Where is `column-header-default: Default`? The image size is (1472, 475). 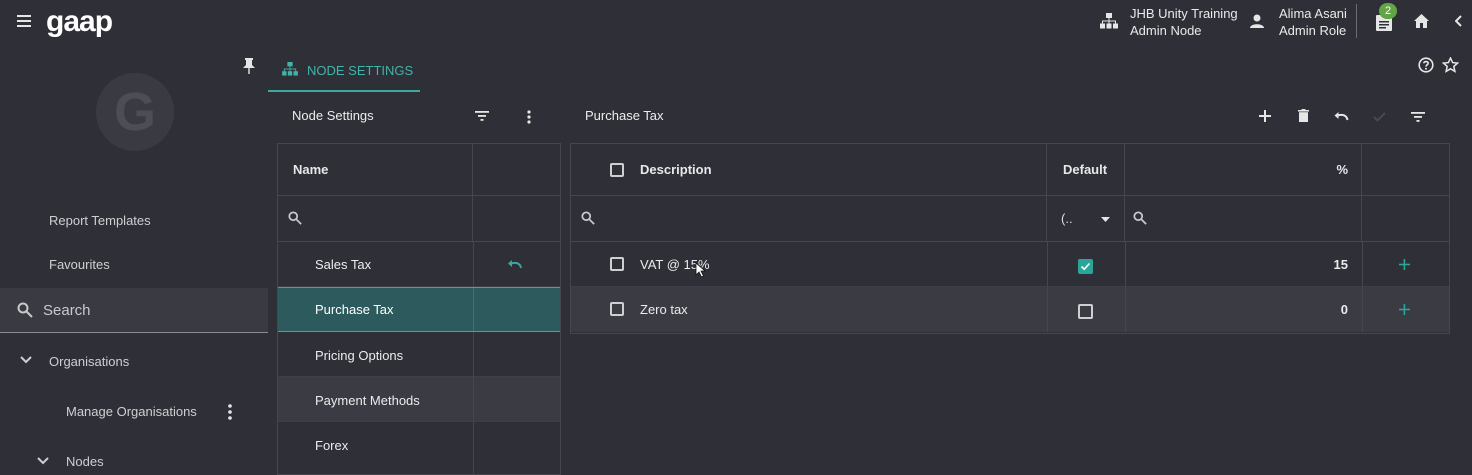 column-header-default: Default is located at coordinates (1086, 170).